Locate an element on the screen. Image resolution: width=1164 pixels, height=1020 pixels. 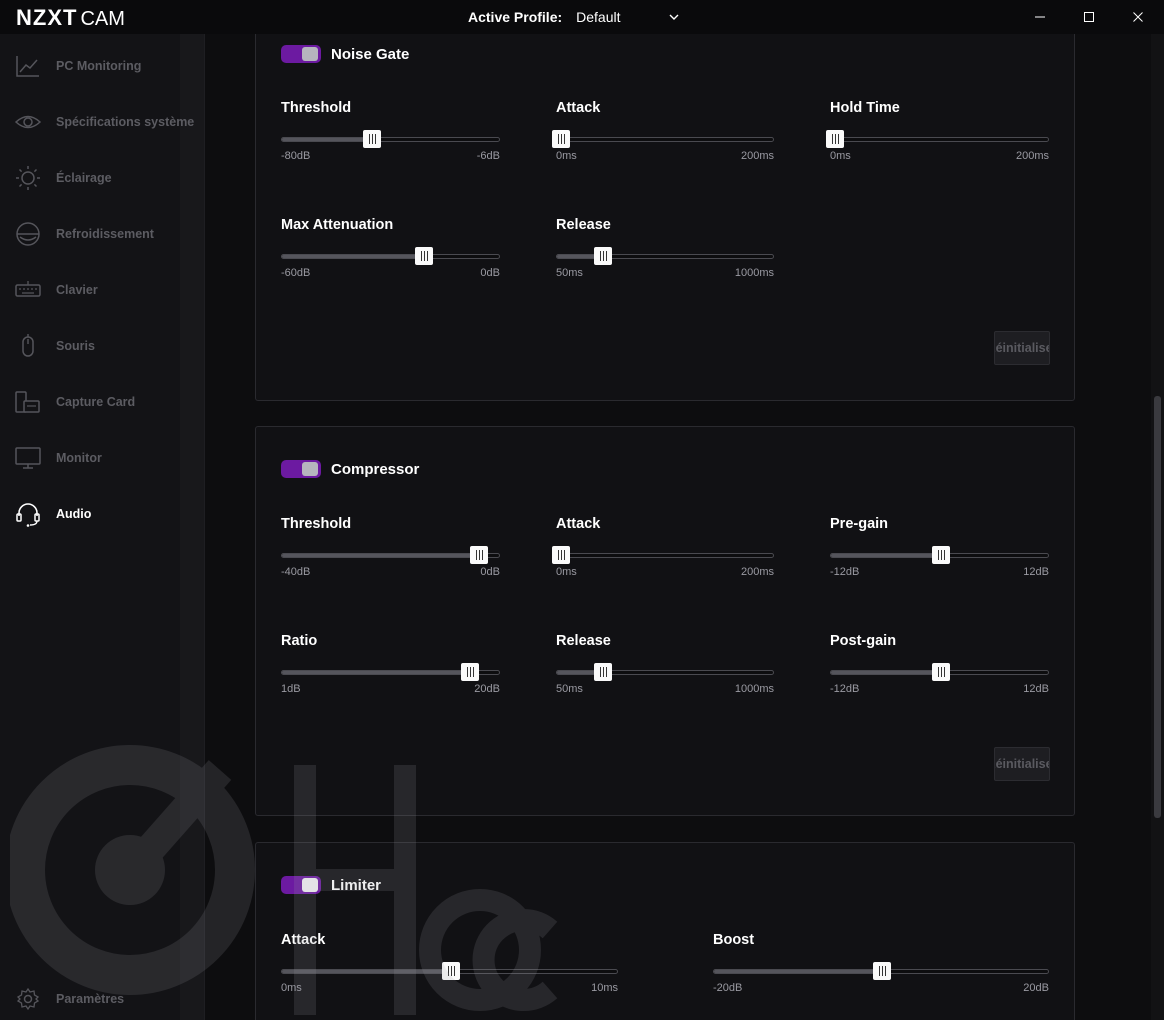
sidebar-item-specifications: Spécifications système is located at coordinates (102, 122).